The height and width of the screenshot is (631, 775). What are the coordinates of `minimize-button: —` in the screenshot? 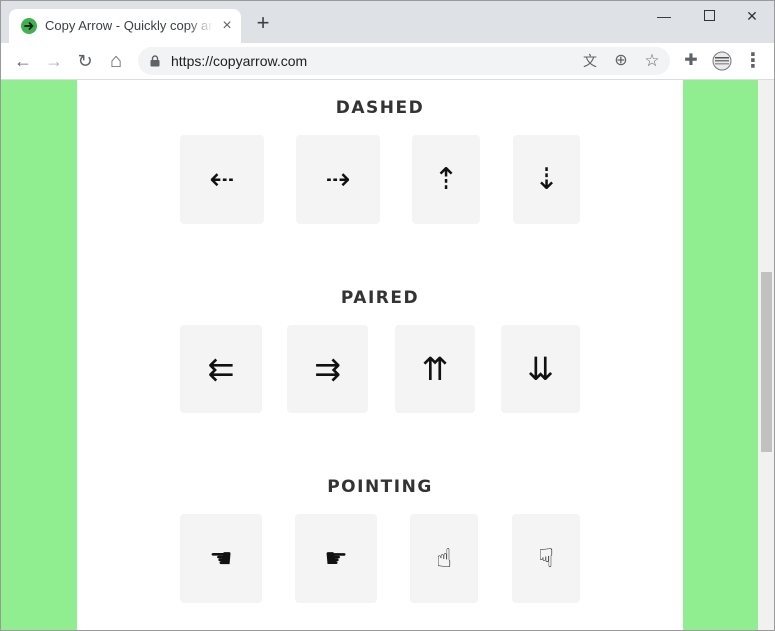 It's located at (664, 16).